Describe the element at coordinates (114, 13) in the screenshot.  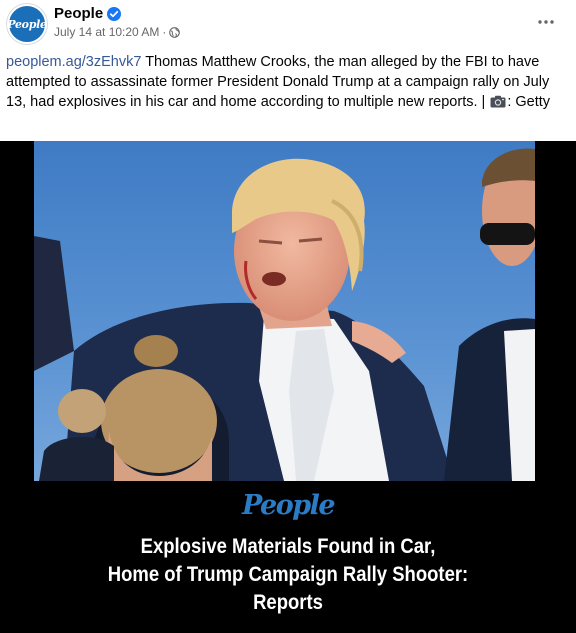
I see `verified-badge-icon` at that location.